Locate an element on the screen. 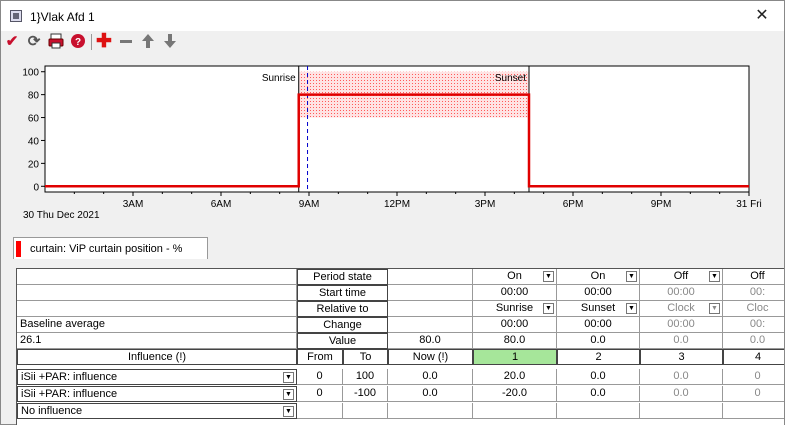 The image size is (785, 425). add-icon: ✚ is located at coordinates (104, 41).